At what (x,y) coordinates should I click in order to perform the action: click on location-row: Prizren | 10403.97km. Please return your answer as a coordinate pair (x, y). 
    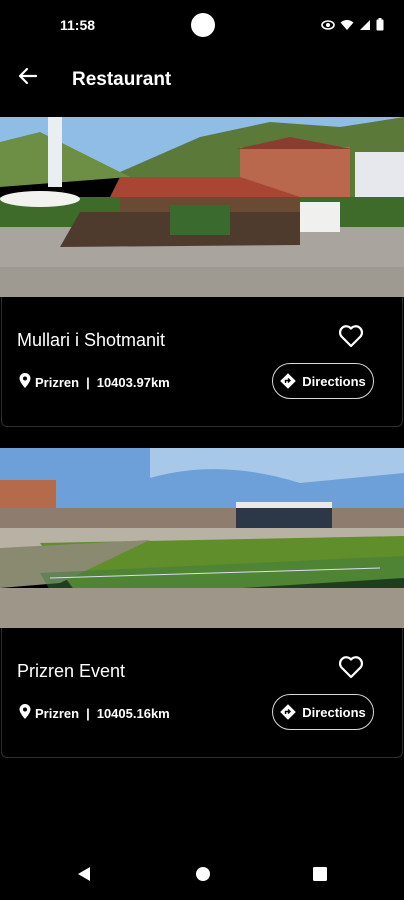
    Looking at the image, I should click on (94, 382).